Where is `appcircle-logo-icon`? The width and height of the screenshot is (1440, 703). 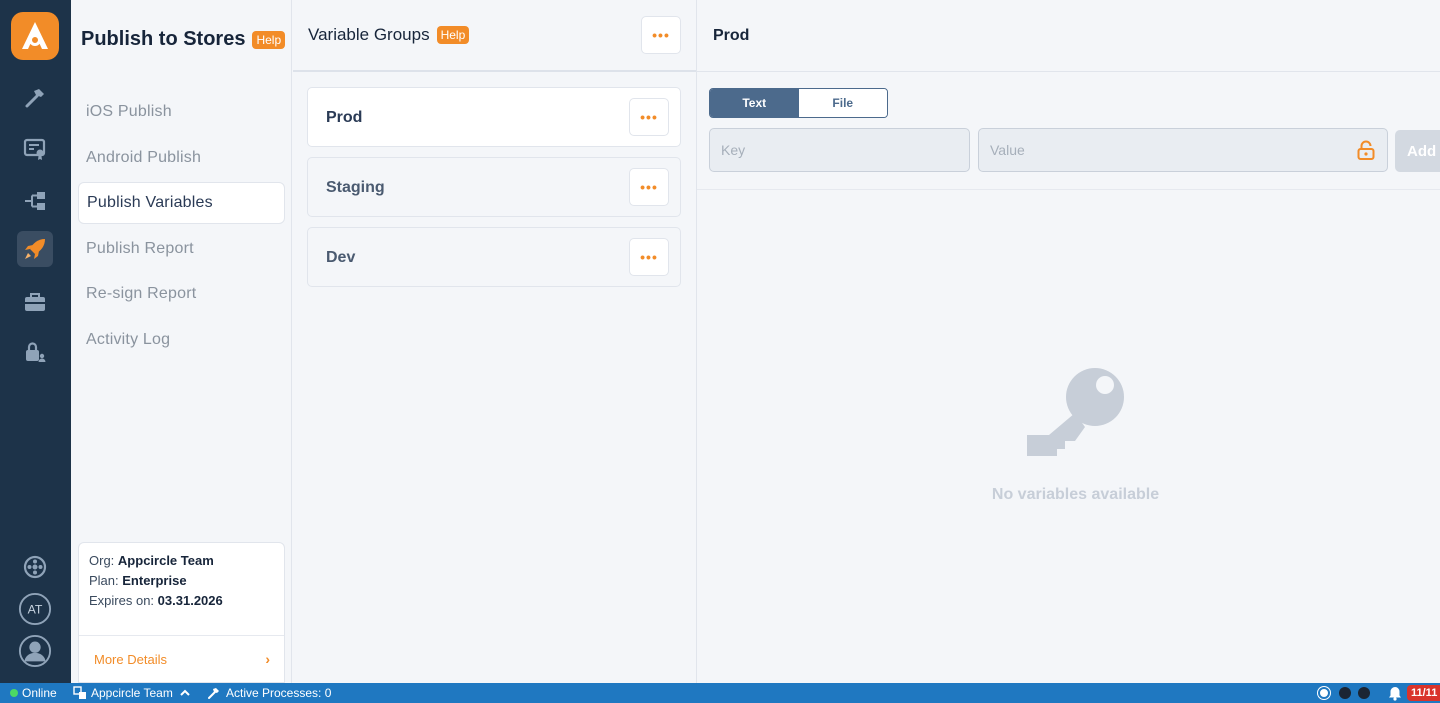 appcircle-logo-icon is located at coordinates (35, 35).